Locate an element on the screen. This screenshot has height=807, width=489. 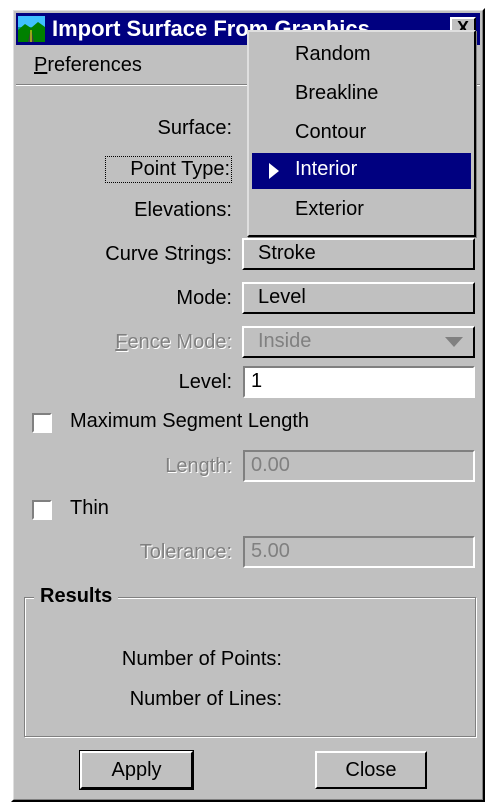
dropdown-option-random: Random is located at coordinates (361, 56).